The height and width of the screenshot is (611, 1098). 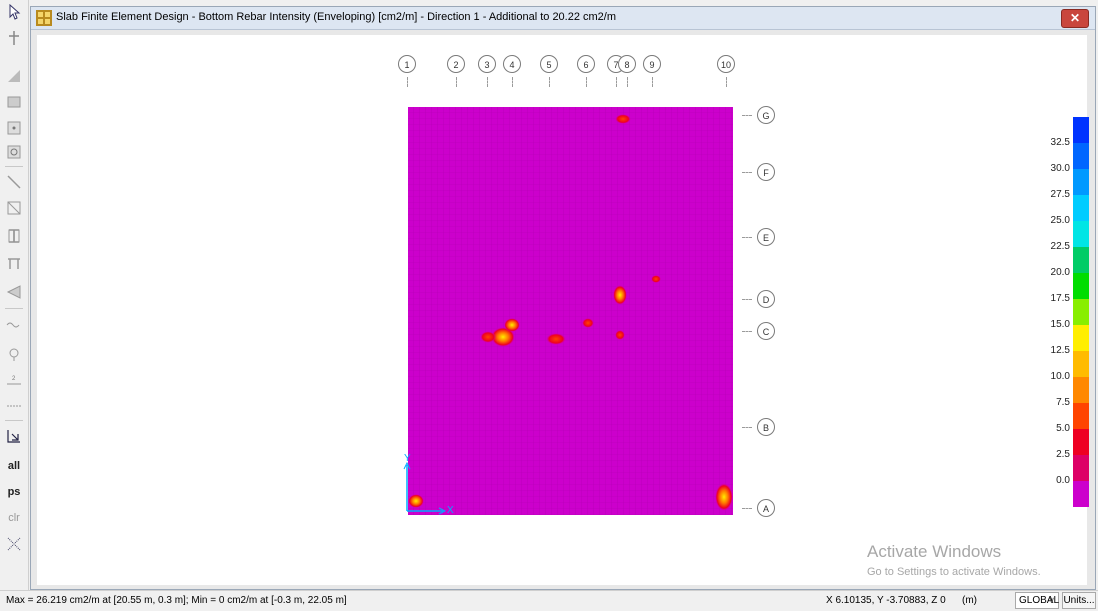 I want to click on dimension-icon: 2, so click(x=14, y=380).